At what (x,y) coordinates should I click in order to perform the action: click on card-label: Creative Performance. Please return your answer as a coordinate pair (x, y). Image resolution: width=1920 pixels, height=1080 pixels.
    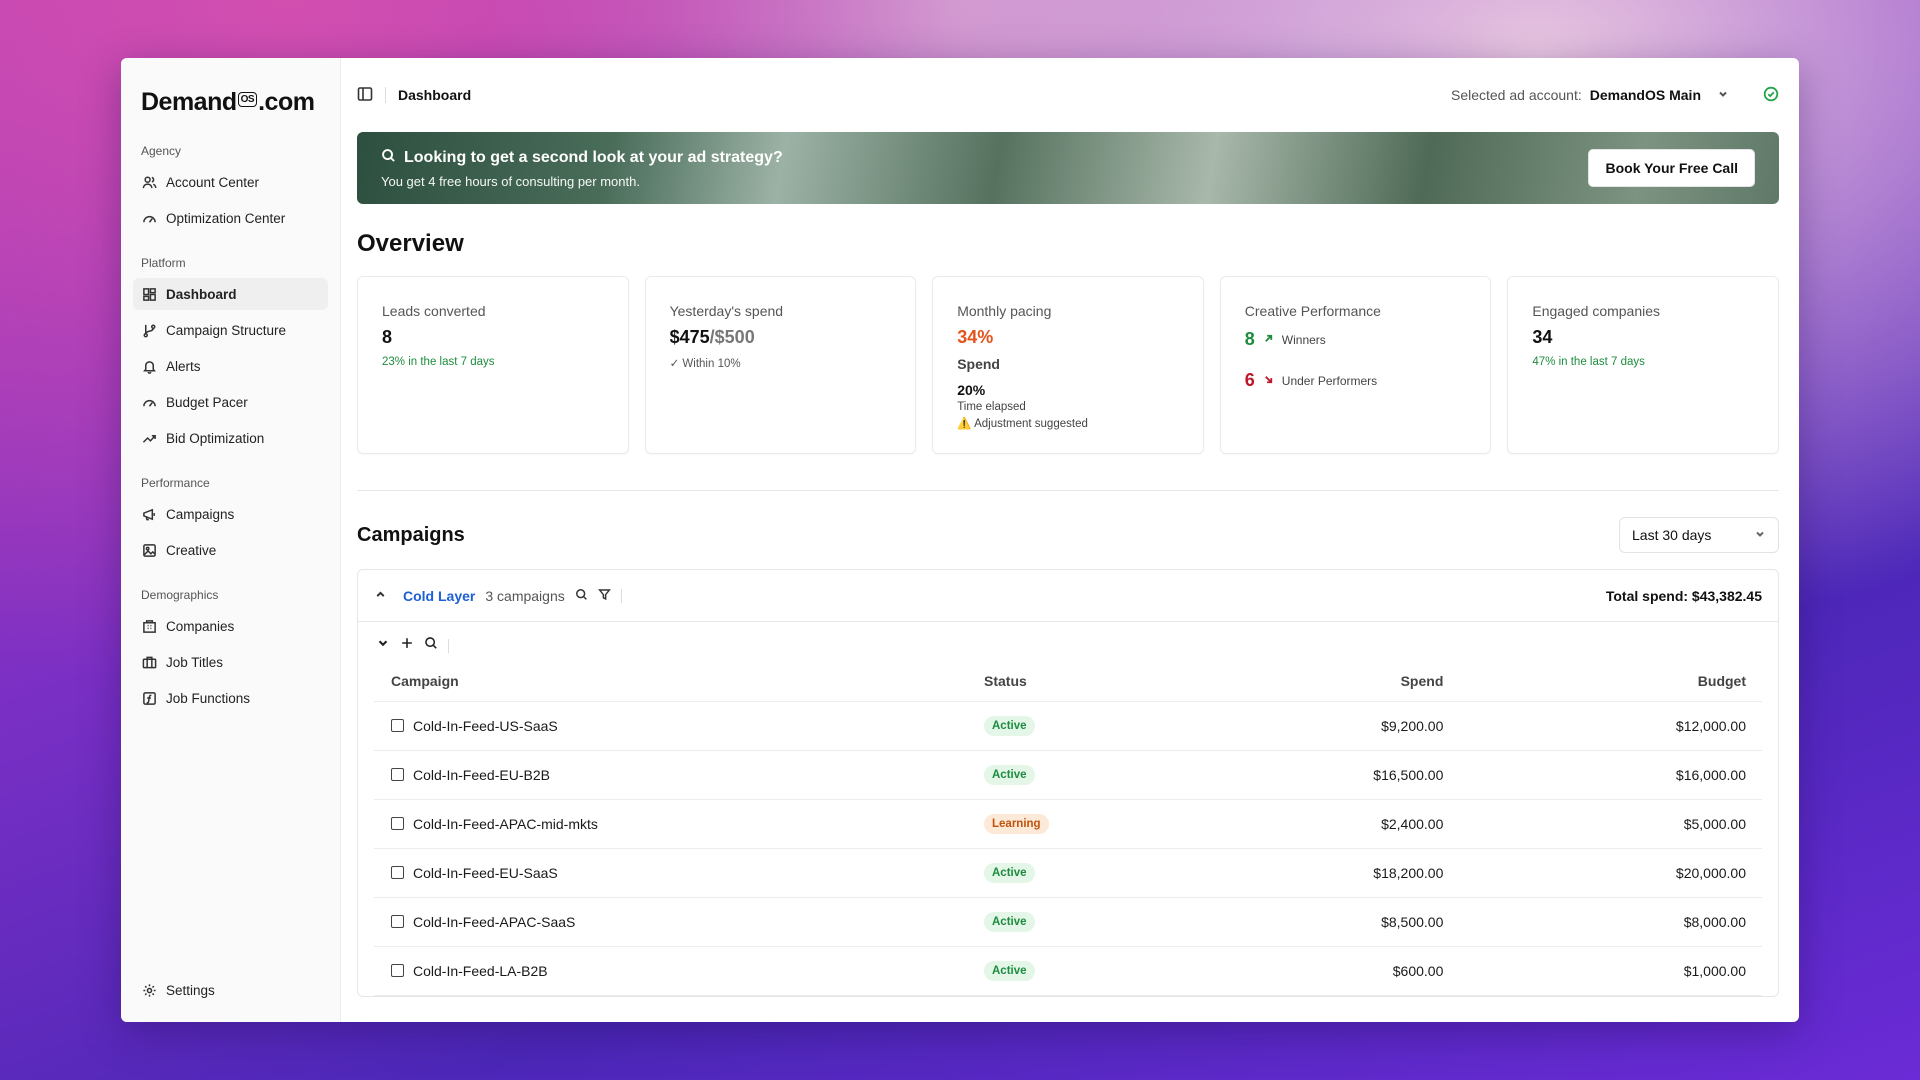
    Looking at the image, I should click on (1312, 311).